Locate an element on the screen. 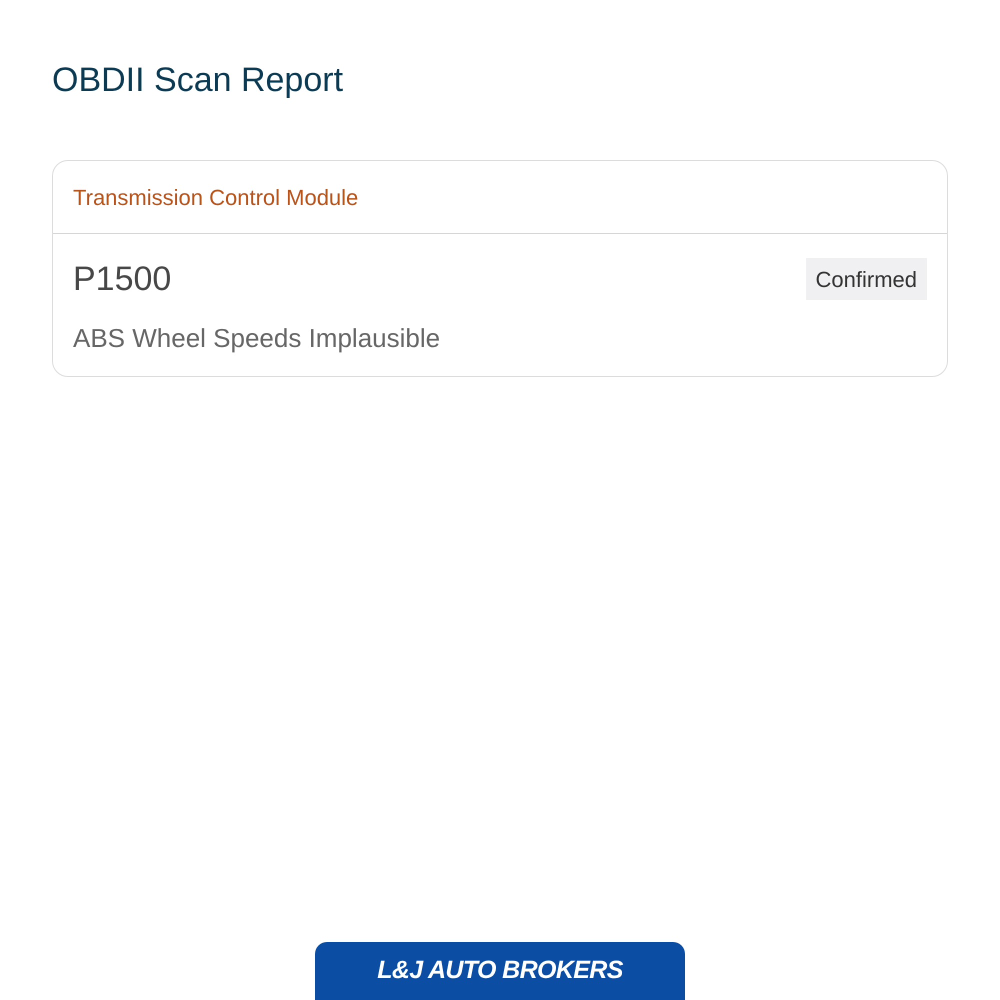 Image resolution: width=1000 pixels, height=1000 pixels. logo-text: L&J AUTO BROKERS is located at coordinates (500, 970).